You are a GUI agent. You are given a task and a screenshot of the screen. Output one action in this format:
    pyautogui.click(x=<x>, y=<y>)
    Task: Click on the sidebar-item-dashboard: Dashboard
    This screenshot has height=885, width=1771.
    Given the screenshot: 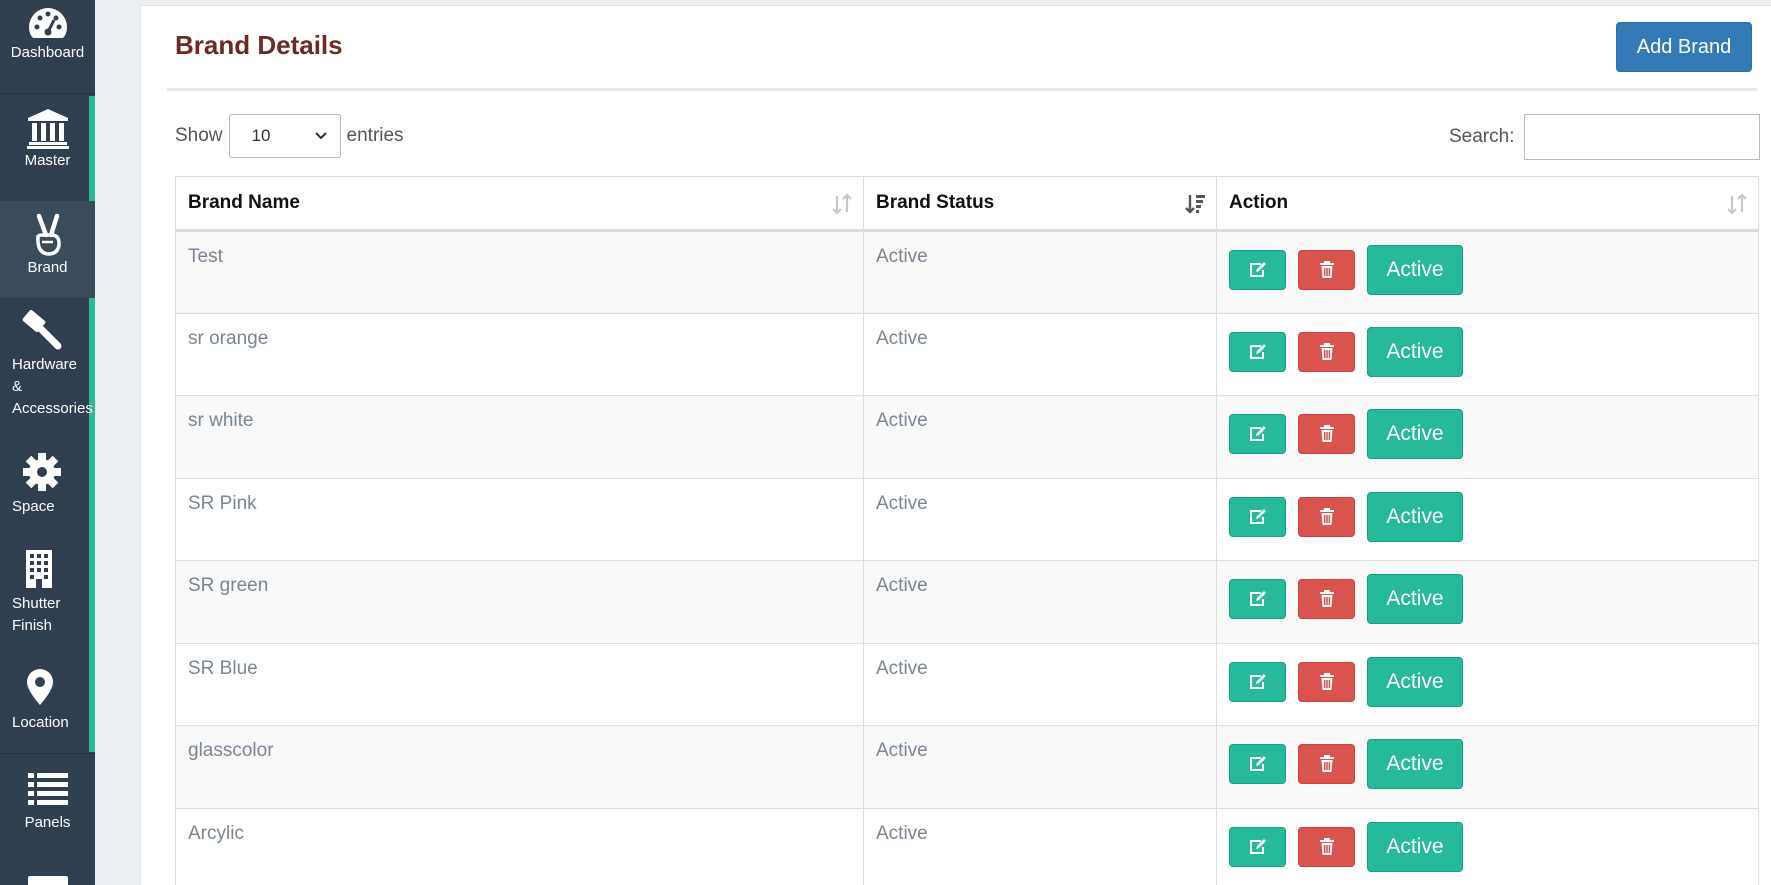 What is the action you would take?
    pyautogui.click(x=47, y=47)
    